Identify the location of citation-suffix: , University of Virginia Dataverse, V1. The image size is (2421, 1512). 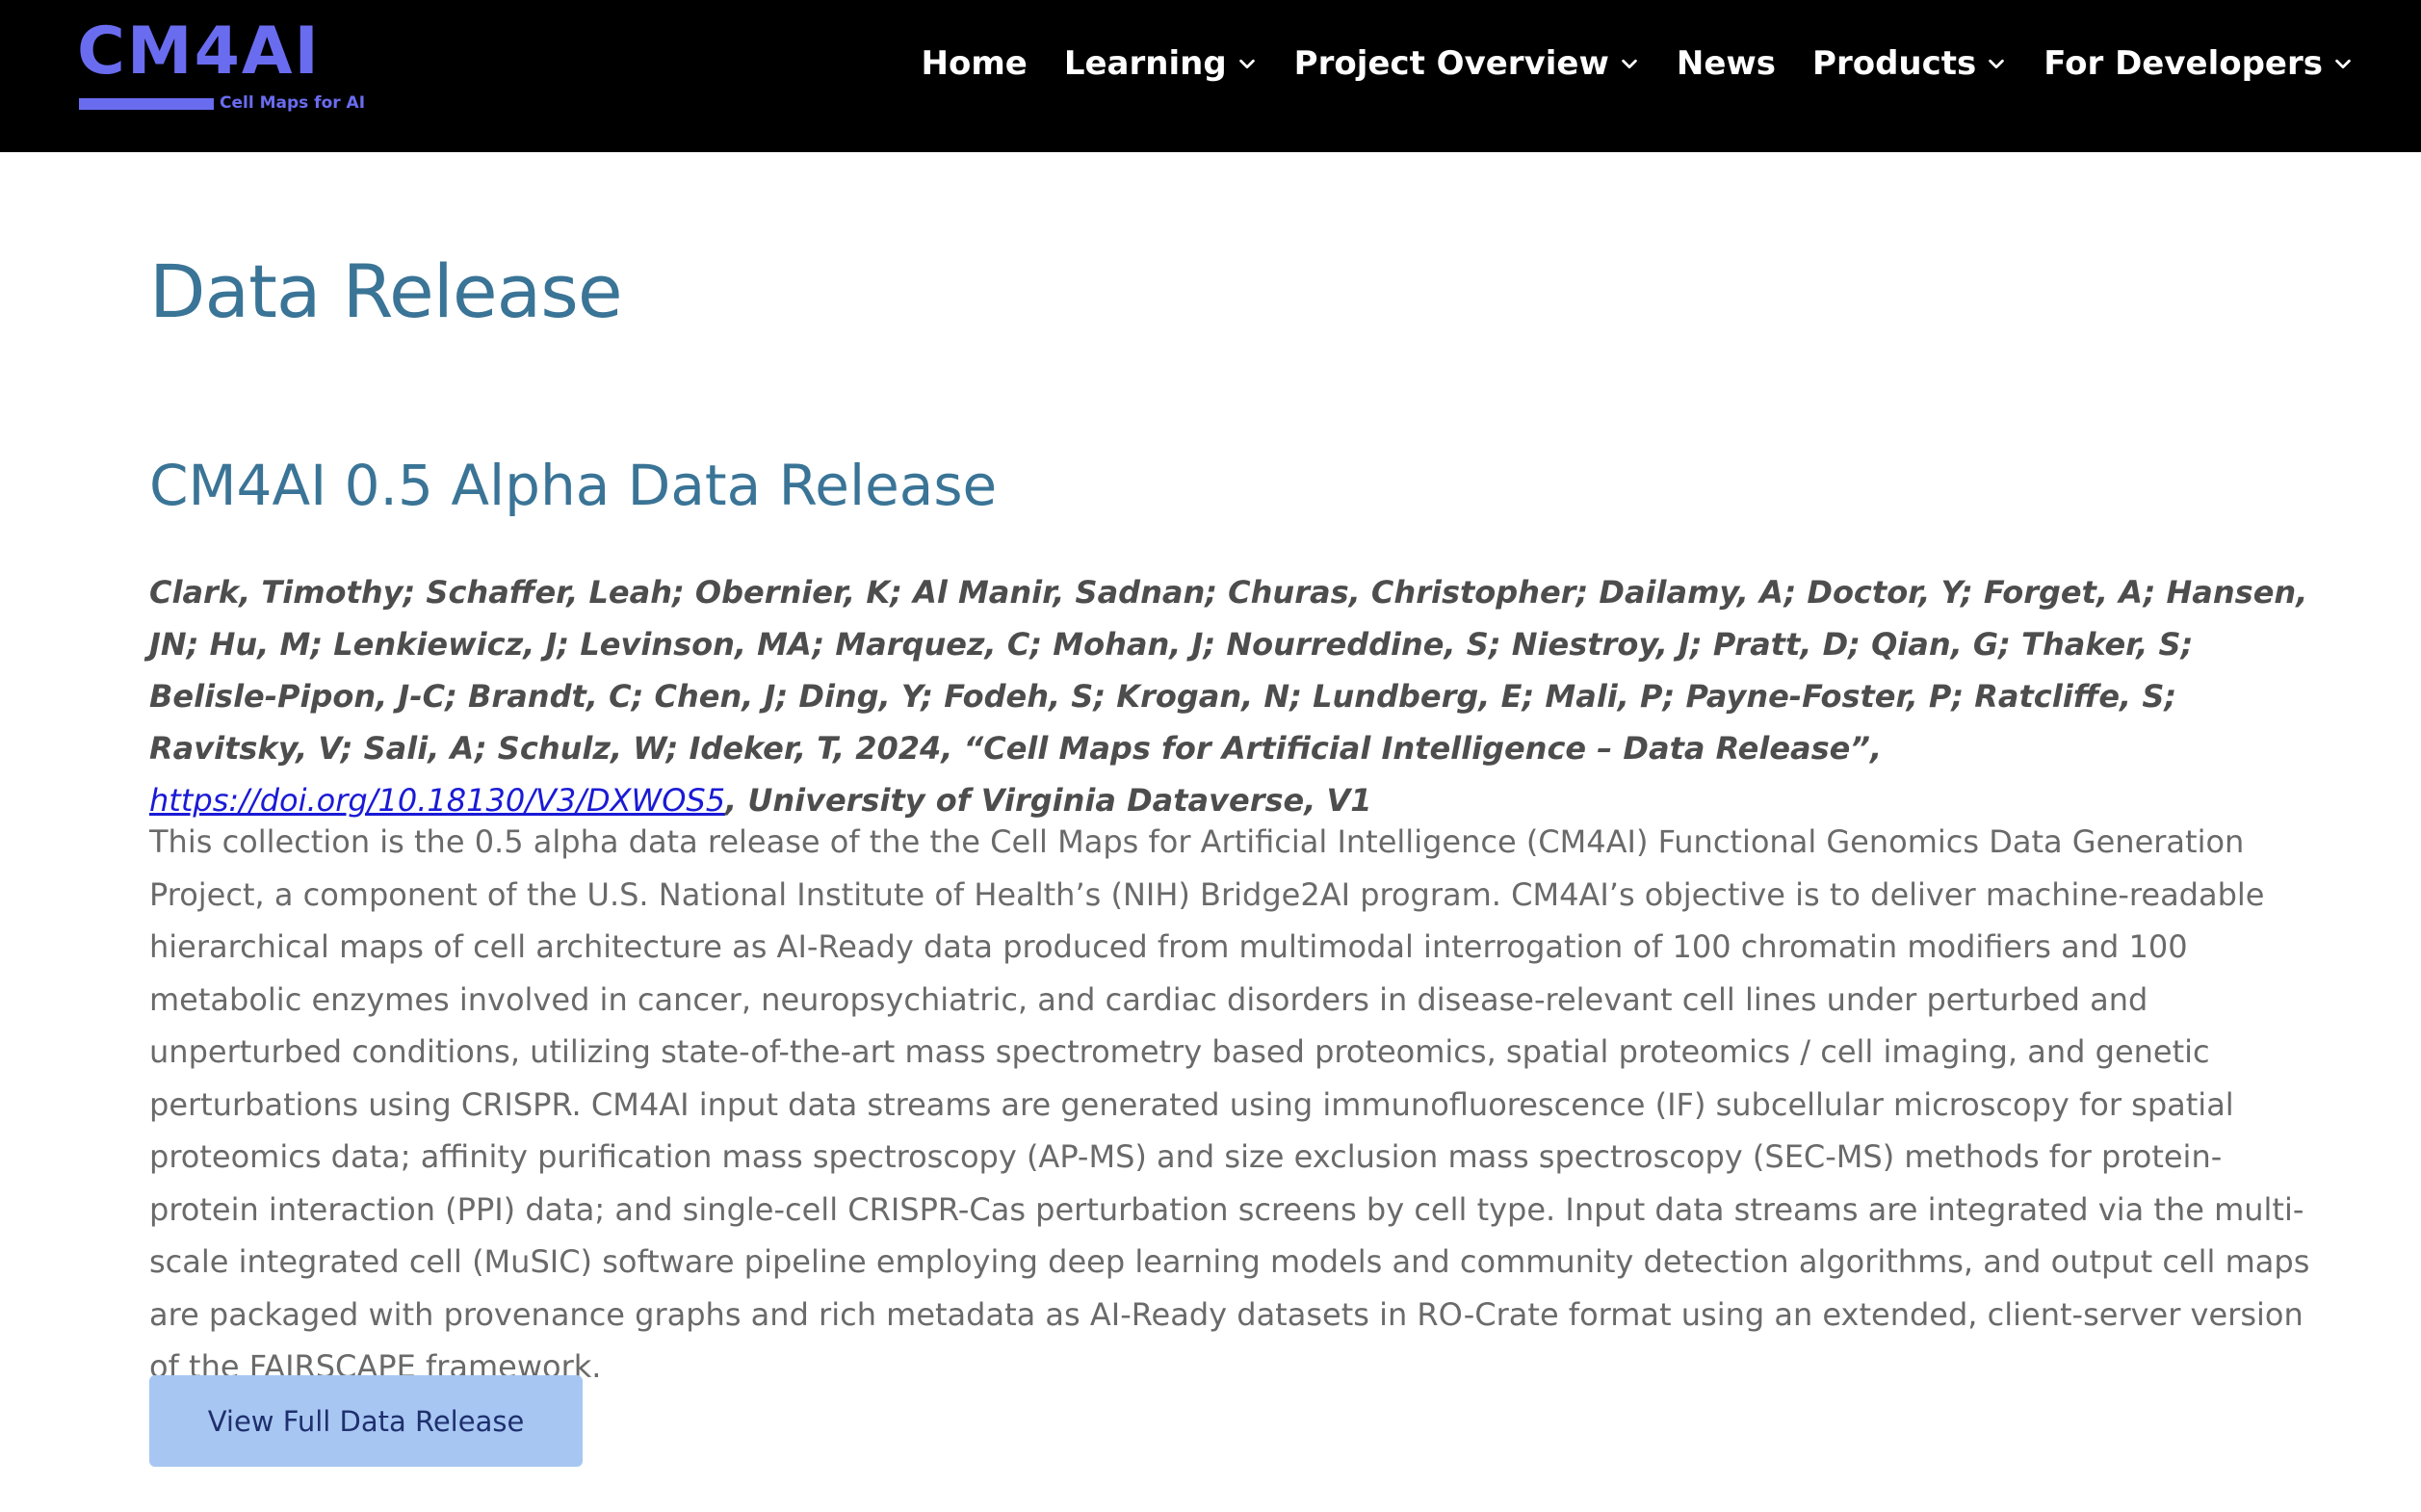
(1048, 801).